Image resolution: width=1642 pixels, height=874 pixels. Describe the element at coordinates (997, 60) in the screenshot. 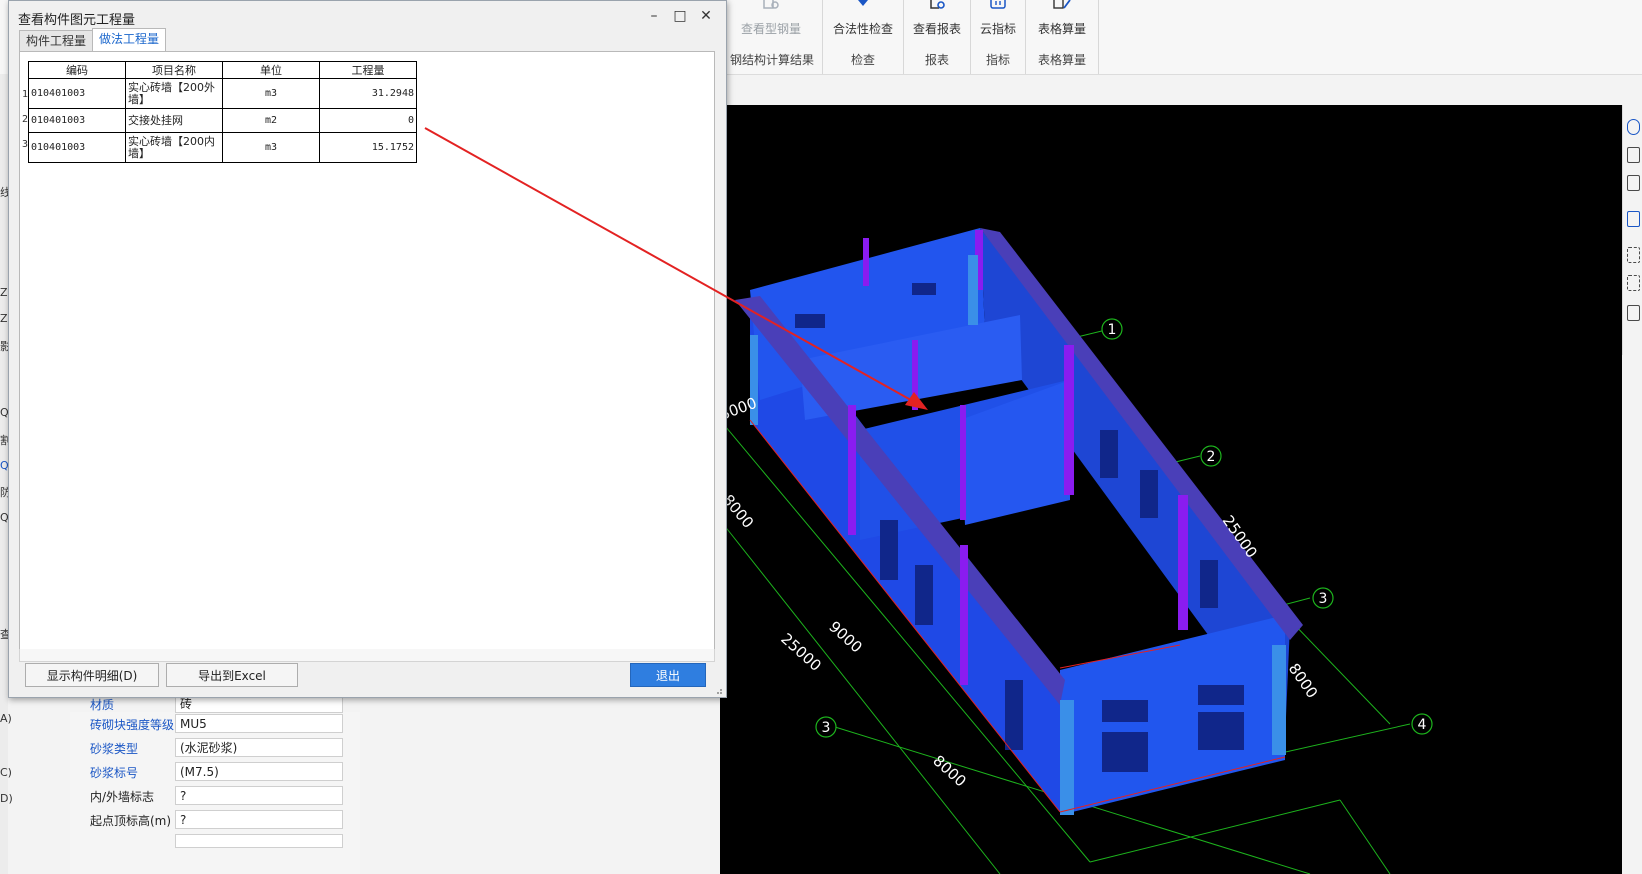

I see `index-group-label: 指标` at that location.